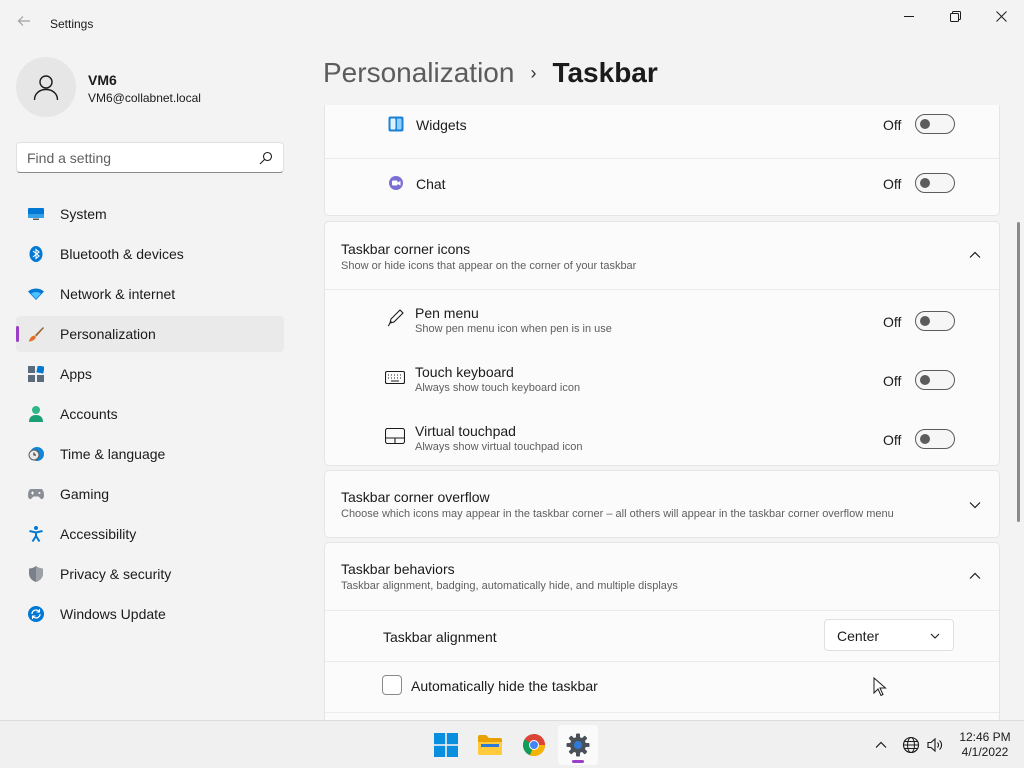  Describe the element at coordinates (150, 214) in the screenshot. I see `sidebar-item-system: System` at that location.